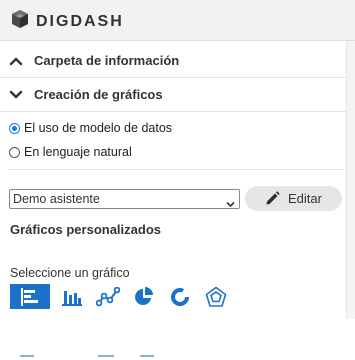  I want to click on edit-button-label: Editar, so click(305, 198).